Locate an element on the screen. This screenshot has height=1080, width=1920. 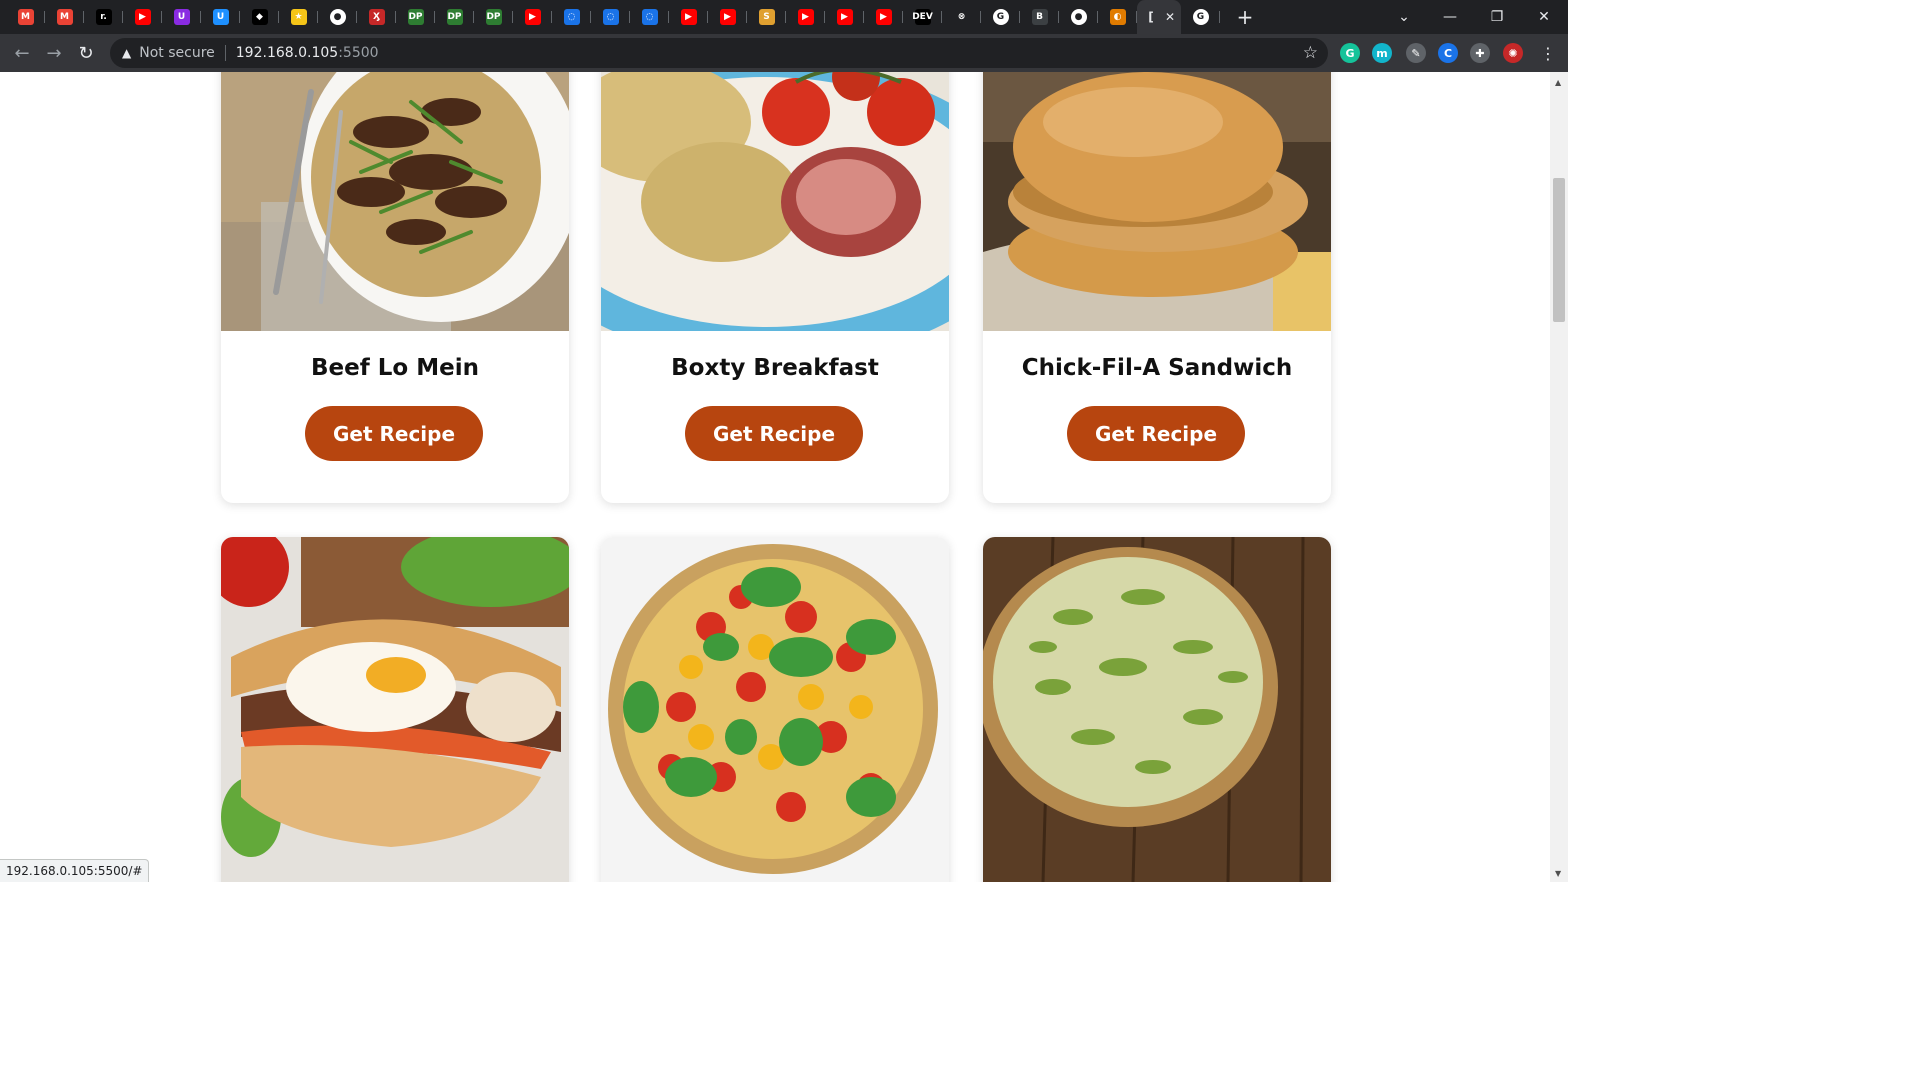
app-icon: ★ is located at coordinates (298, 17).